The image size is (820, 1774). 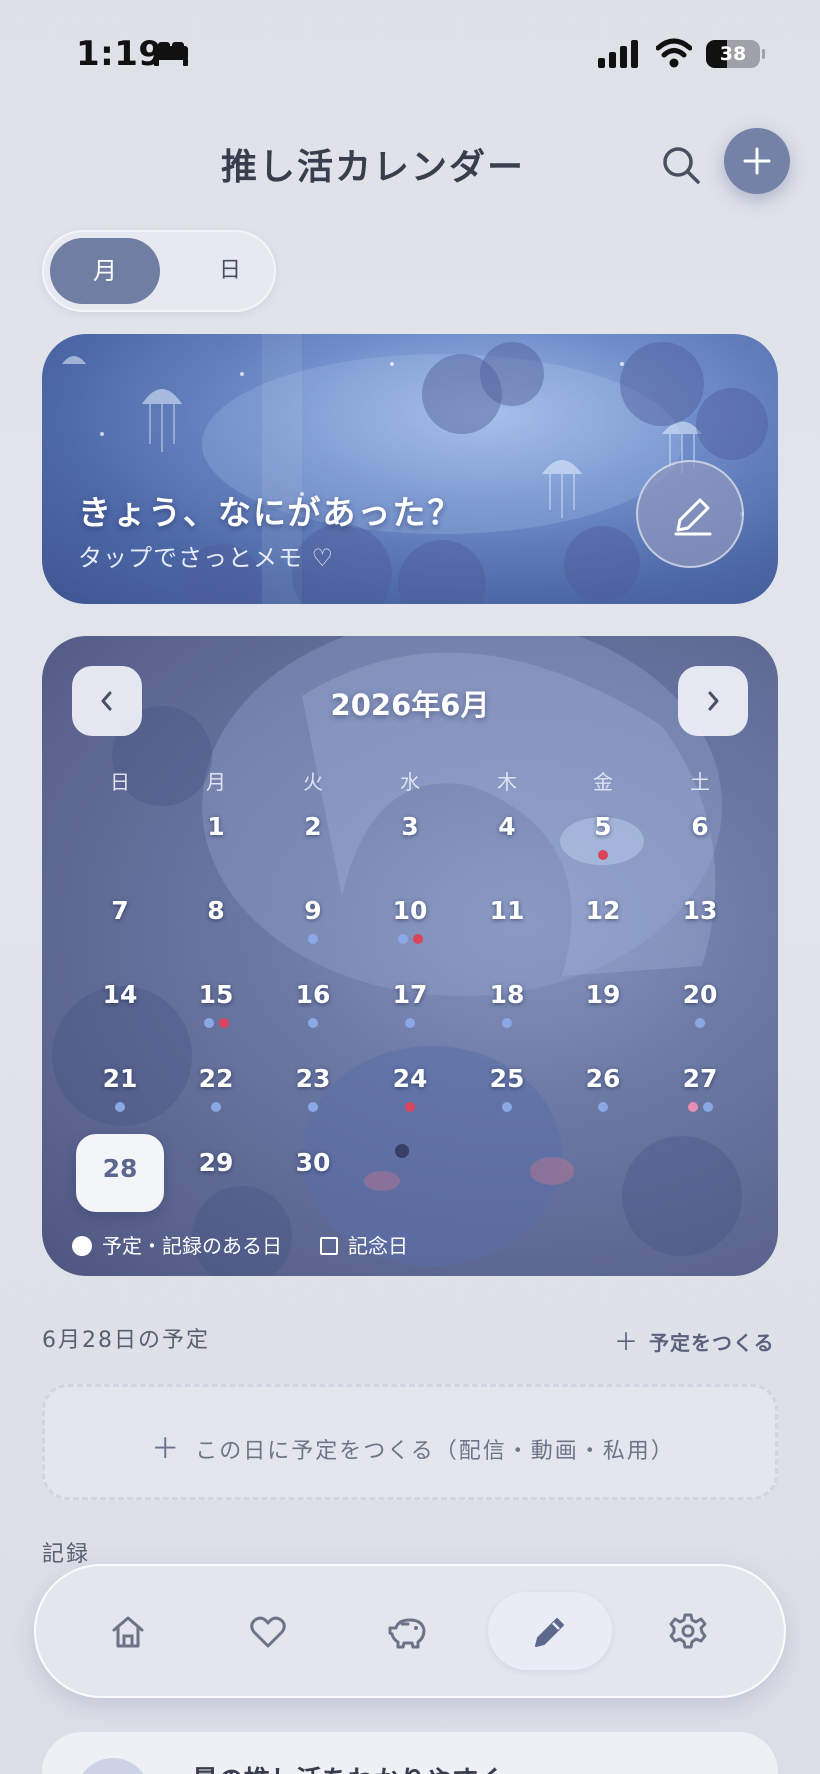 I want to click on event-dot-legend-icon, so click(x=82, y=1246).